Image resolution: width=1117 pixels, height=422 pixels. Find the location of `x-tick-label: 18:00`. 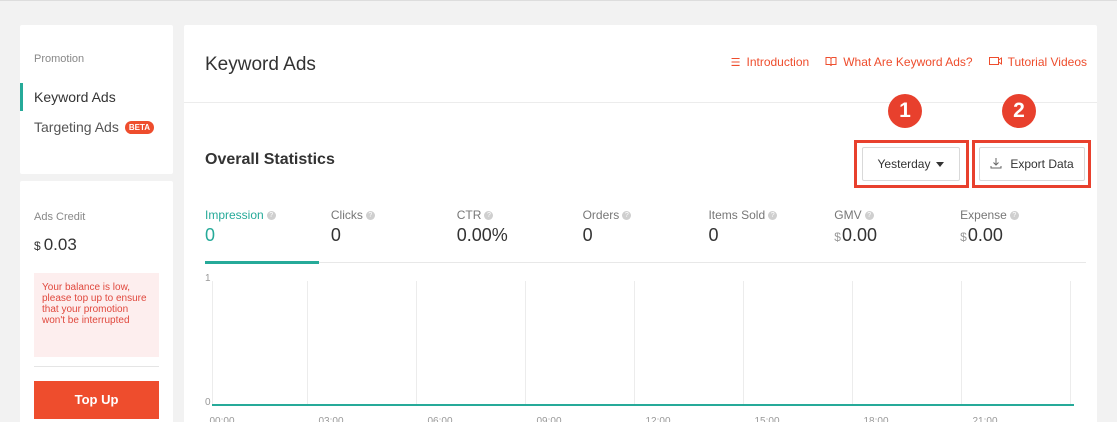

x-tick-label: 18:00 is located at coordinates (876, 419).